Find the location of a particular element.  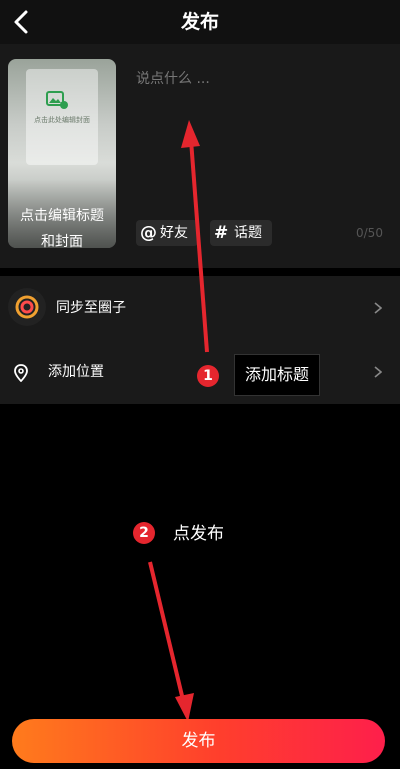

step-2-badge: 2 is located at coordinates (144, 533).